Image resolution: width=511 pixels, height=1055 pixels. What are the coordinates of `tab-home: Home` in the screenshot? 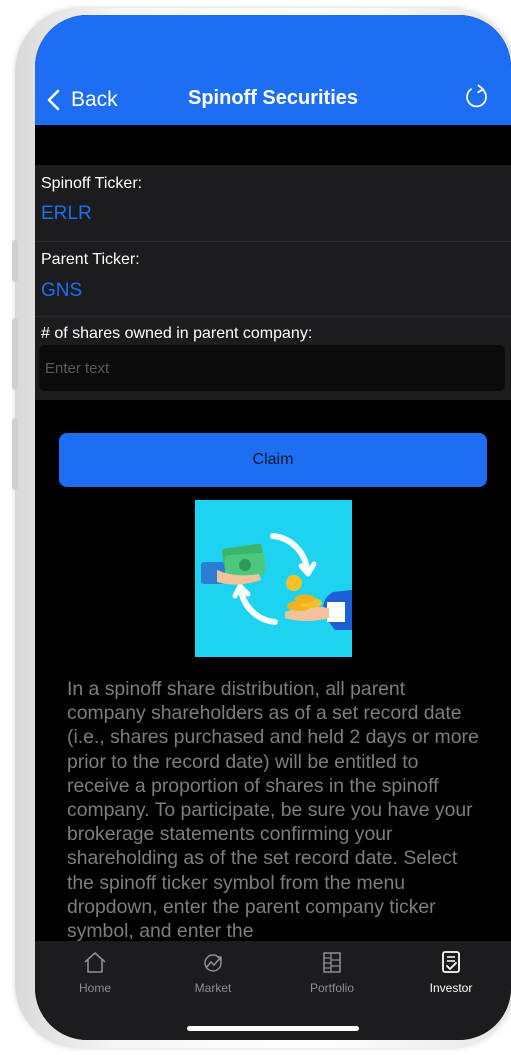 It's located at (95, 972).